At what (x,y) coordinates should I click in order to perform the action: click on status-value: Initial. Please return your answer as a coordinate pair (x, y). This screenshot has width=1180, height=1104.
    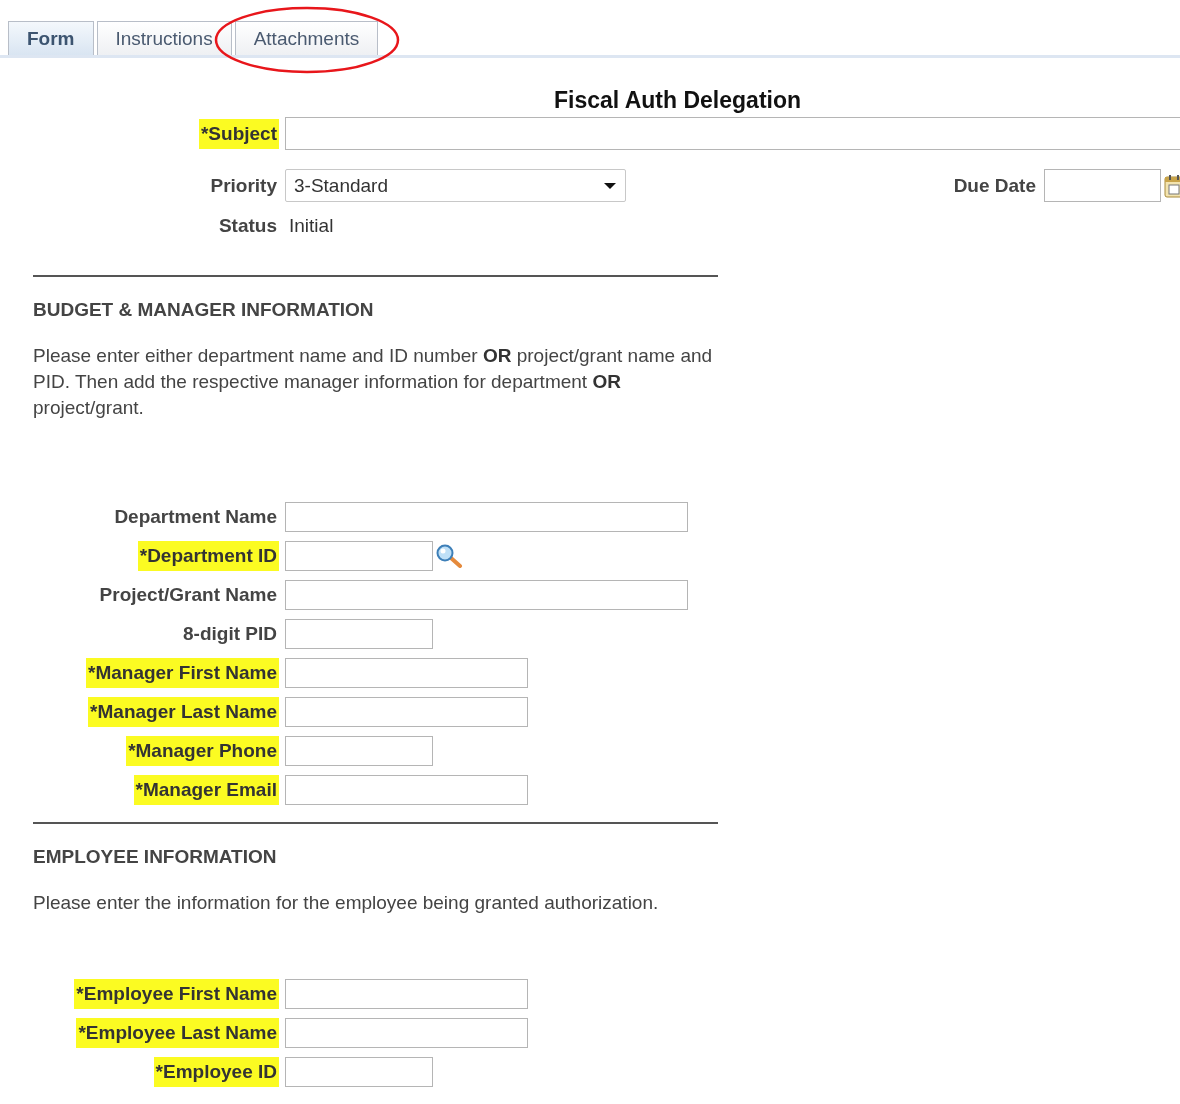
    Looking at the image, I should click on (311, 226).